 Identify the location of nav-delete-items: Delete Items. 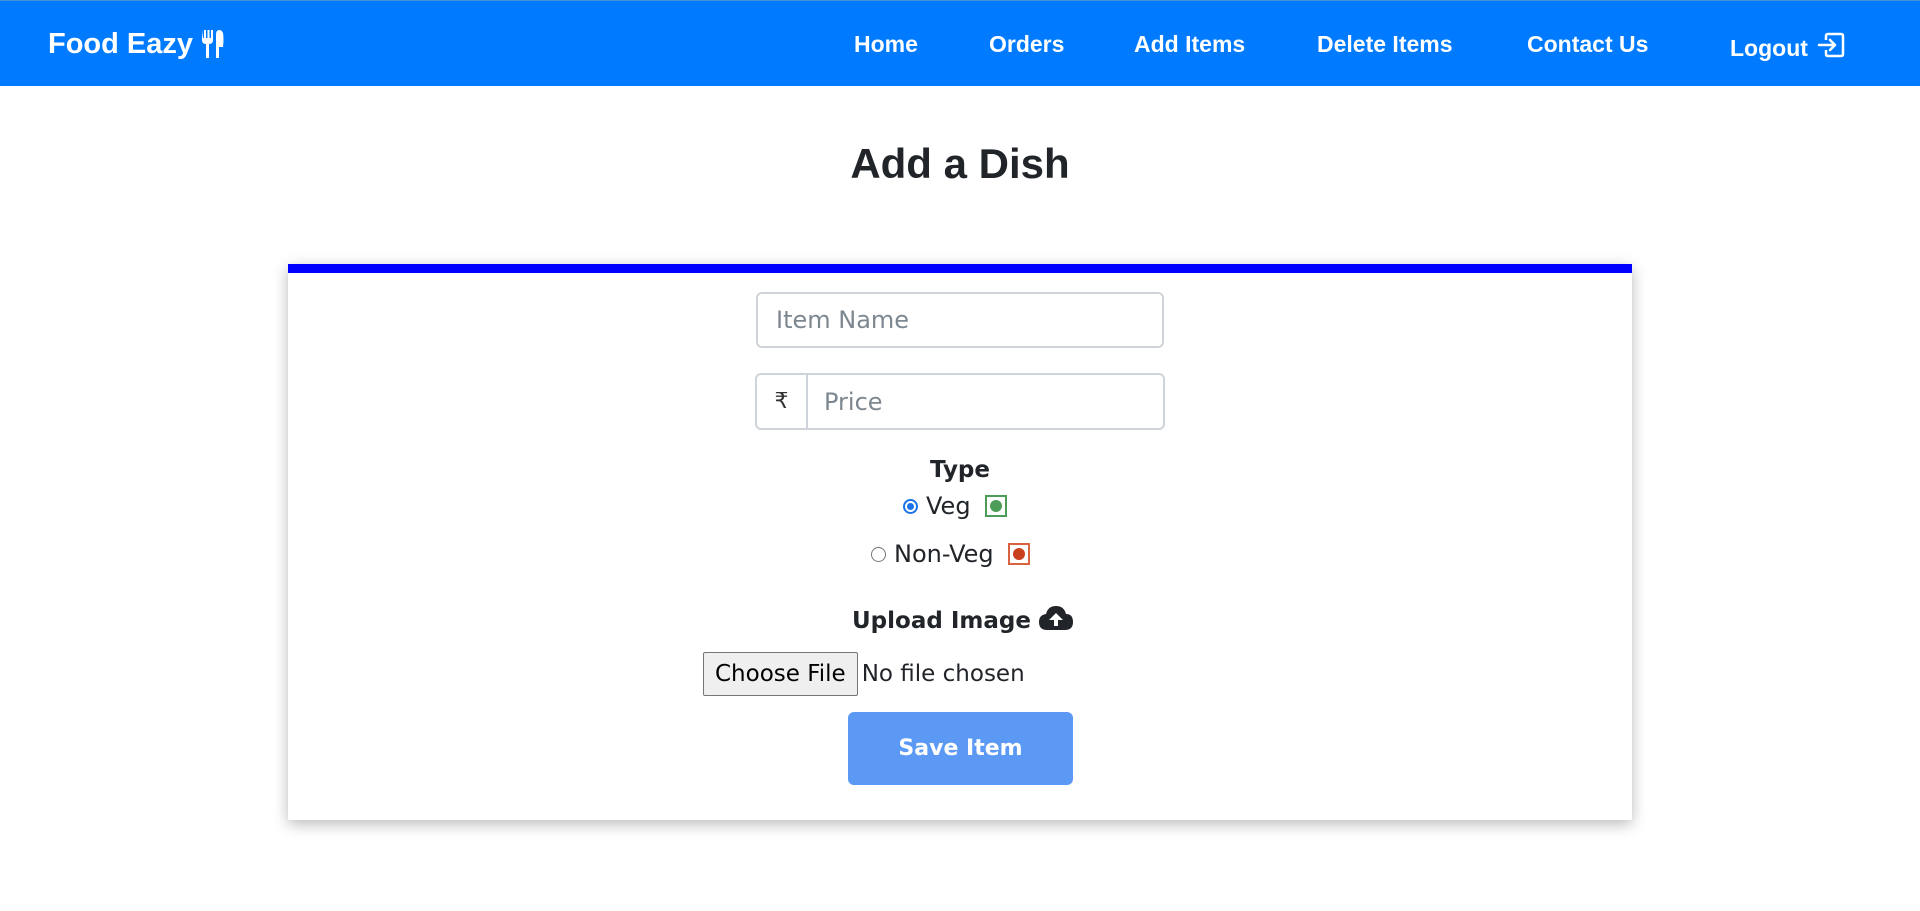
(1385, 44).